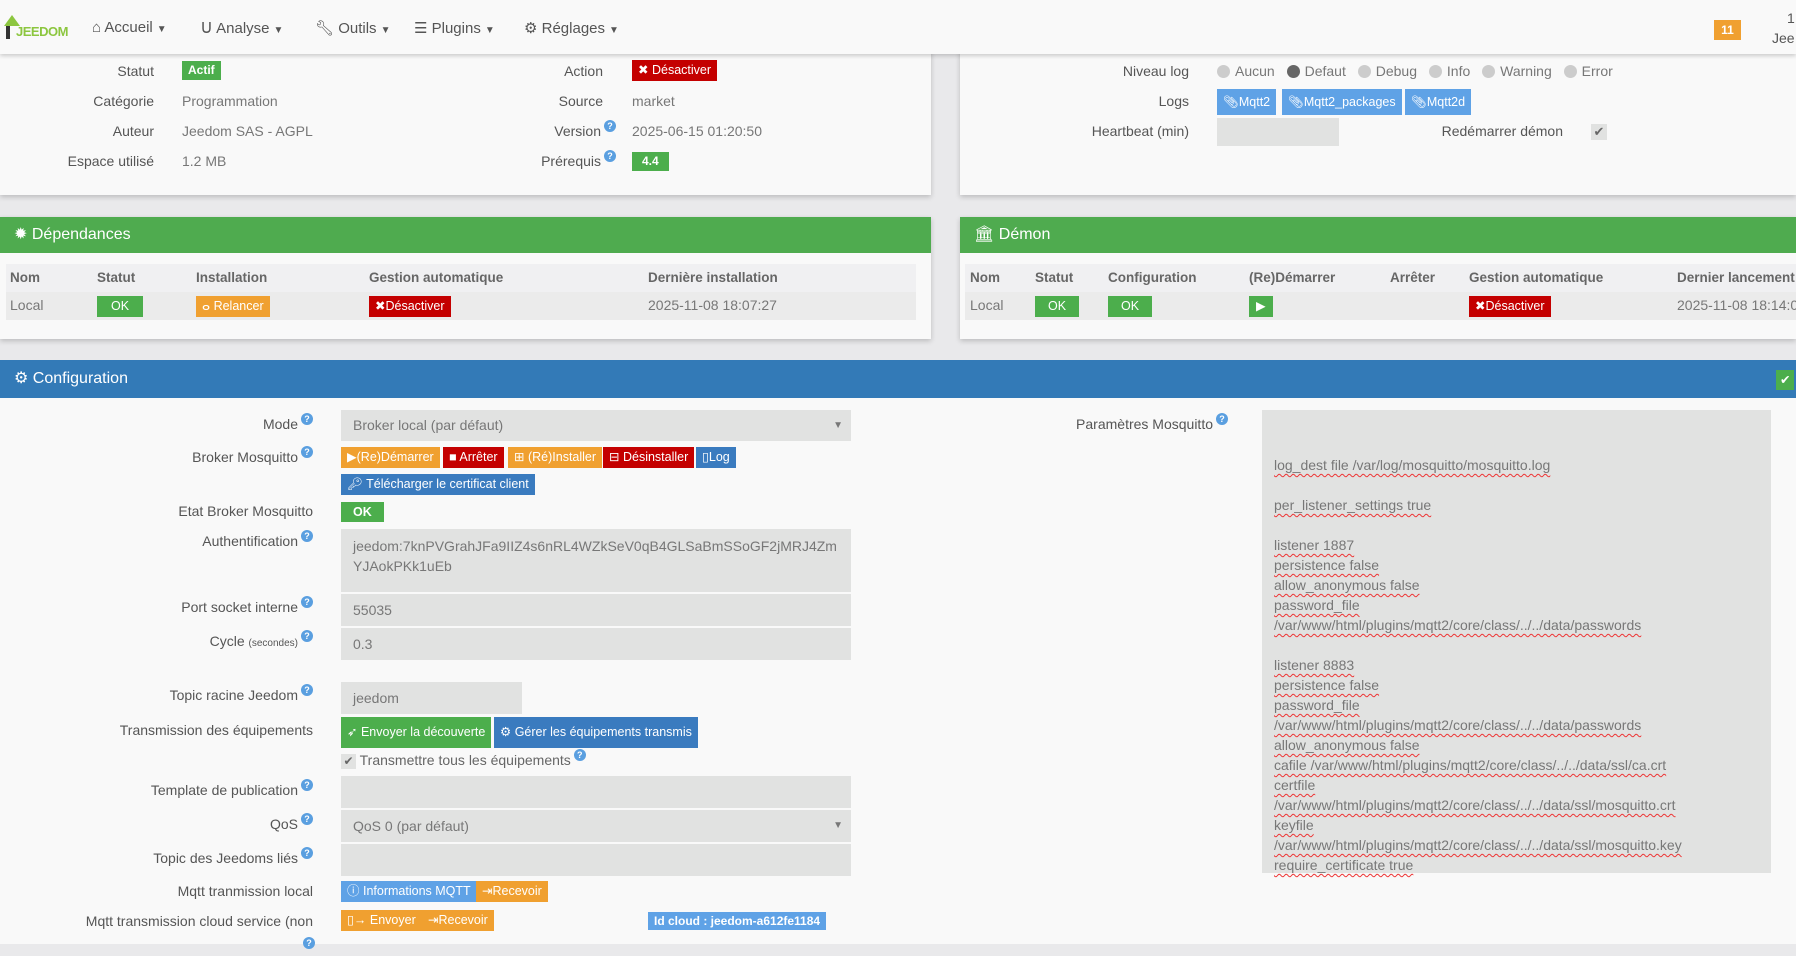  Describe the element at coordinates (583, 71) in the screenshot. I see `action-label: Action` at that location.